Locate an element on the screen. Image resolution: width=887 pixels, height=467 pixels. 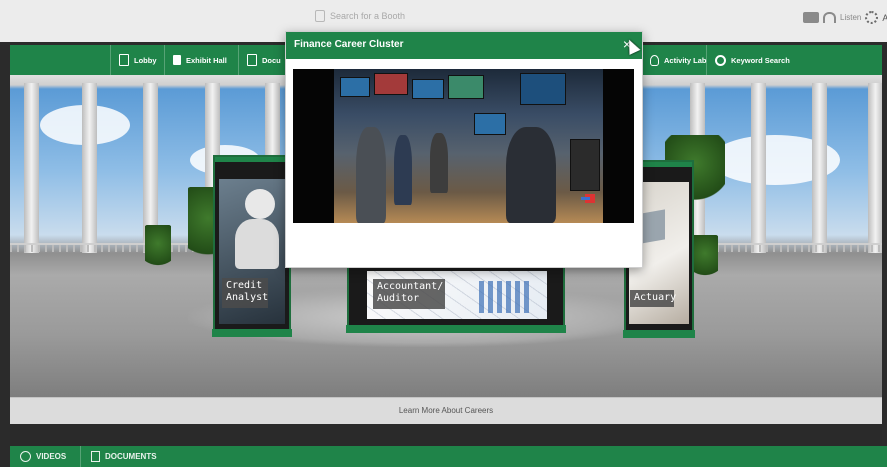
nav-exhibit-hall: Exhibit Hall is located at coordinates (199, 60).